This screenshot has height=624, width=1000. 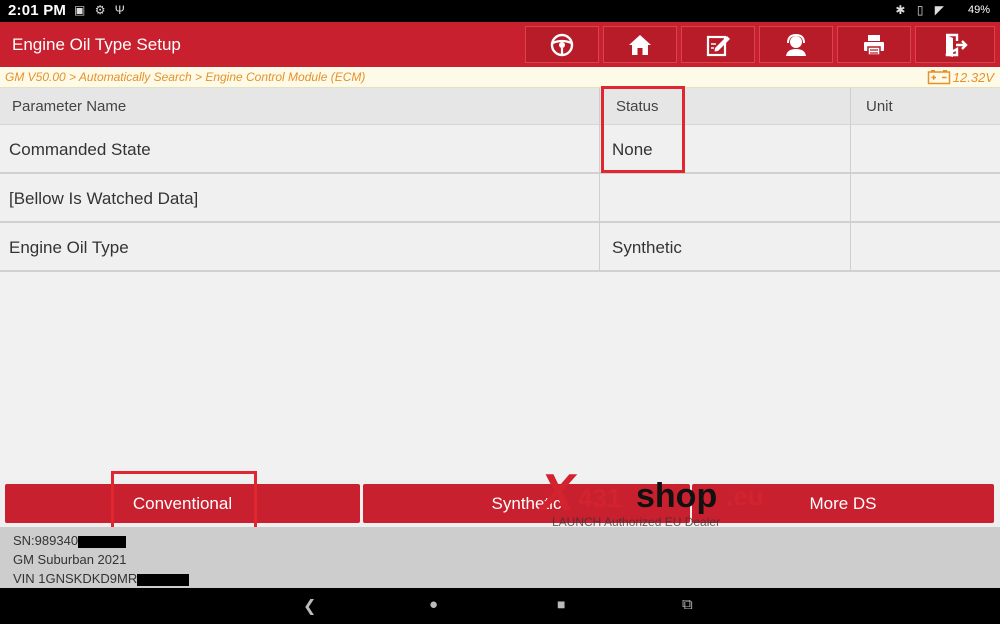 I want to click on header-unit: Unit, so click(x=879, y=106).